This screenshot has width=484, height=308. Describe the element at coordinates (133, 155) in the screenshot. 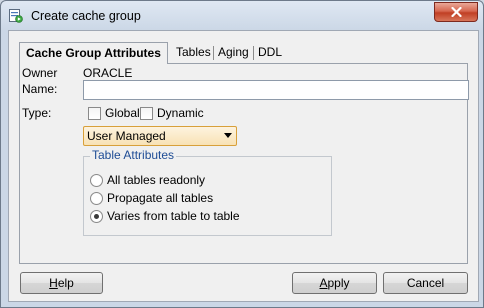

I see `table-attributes-legend: Table Attributes` at that location.